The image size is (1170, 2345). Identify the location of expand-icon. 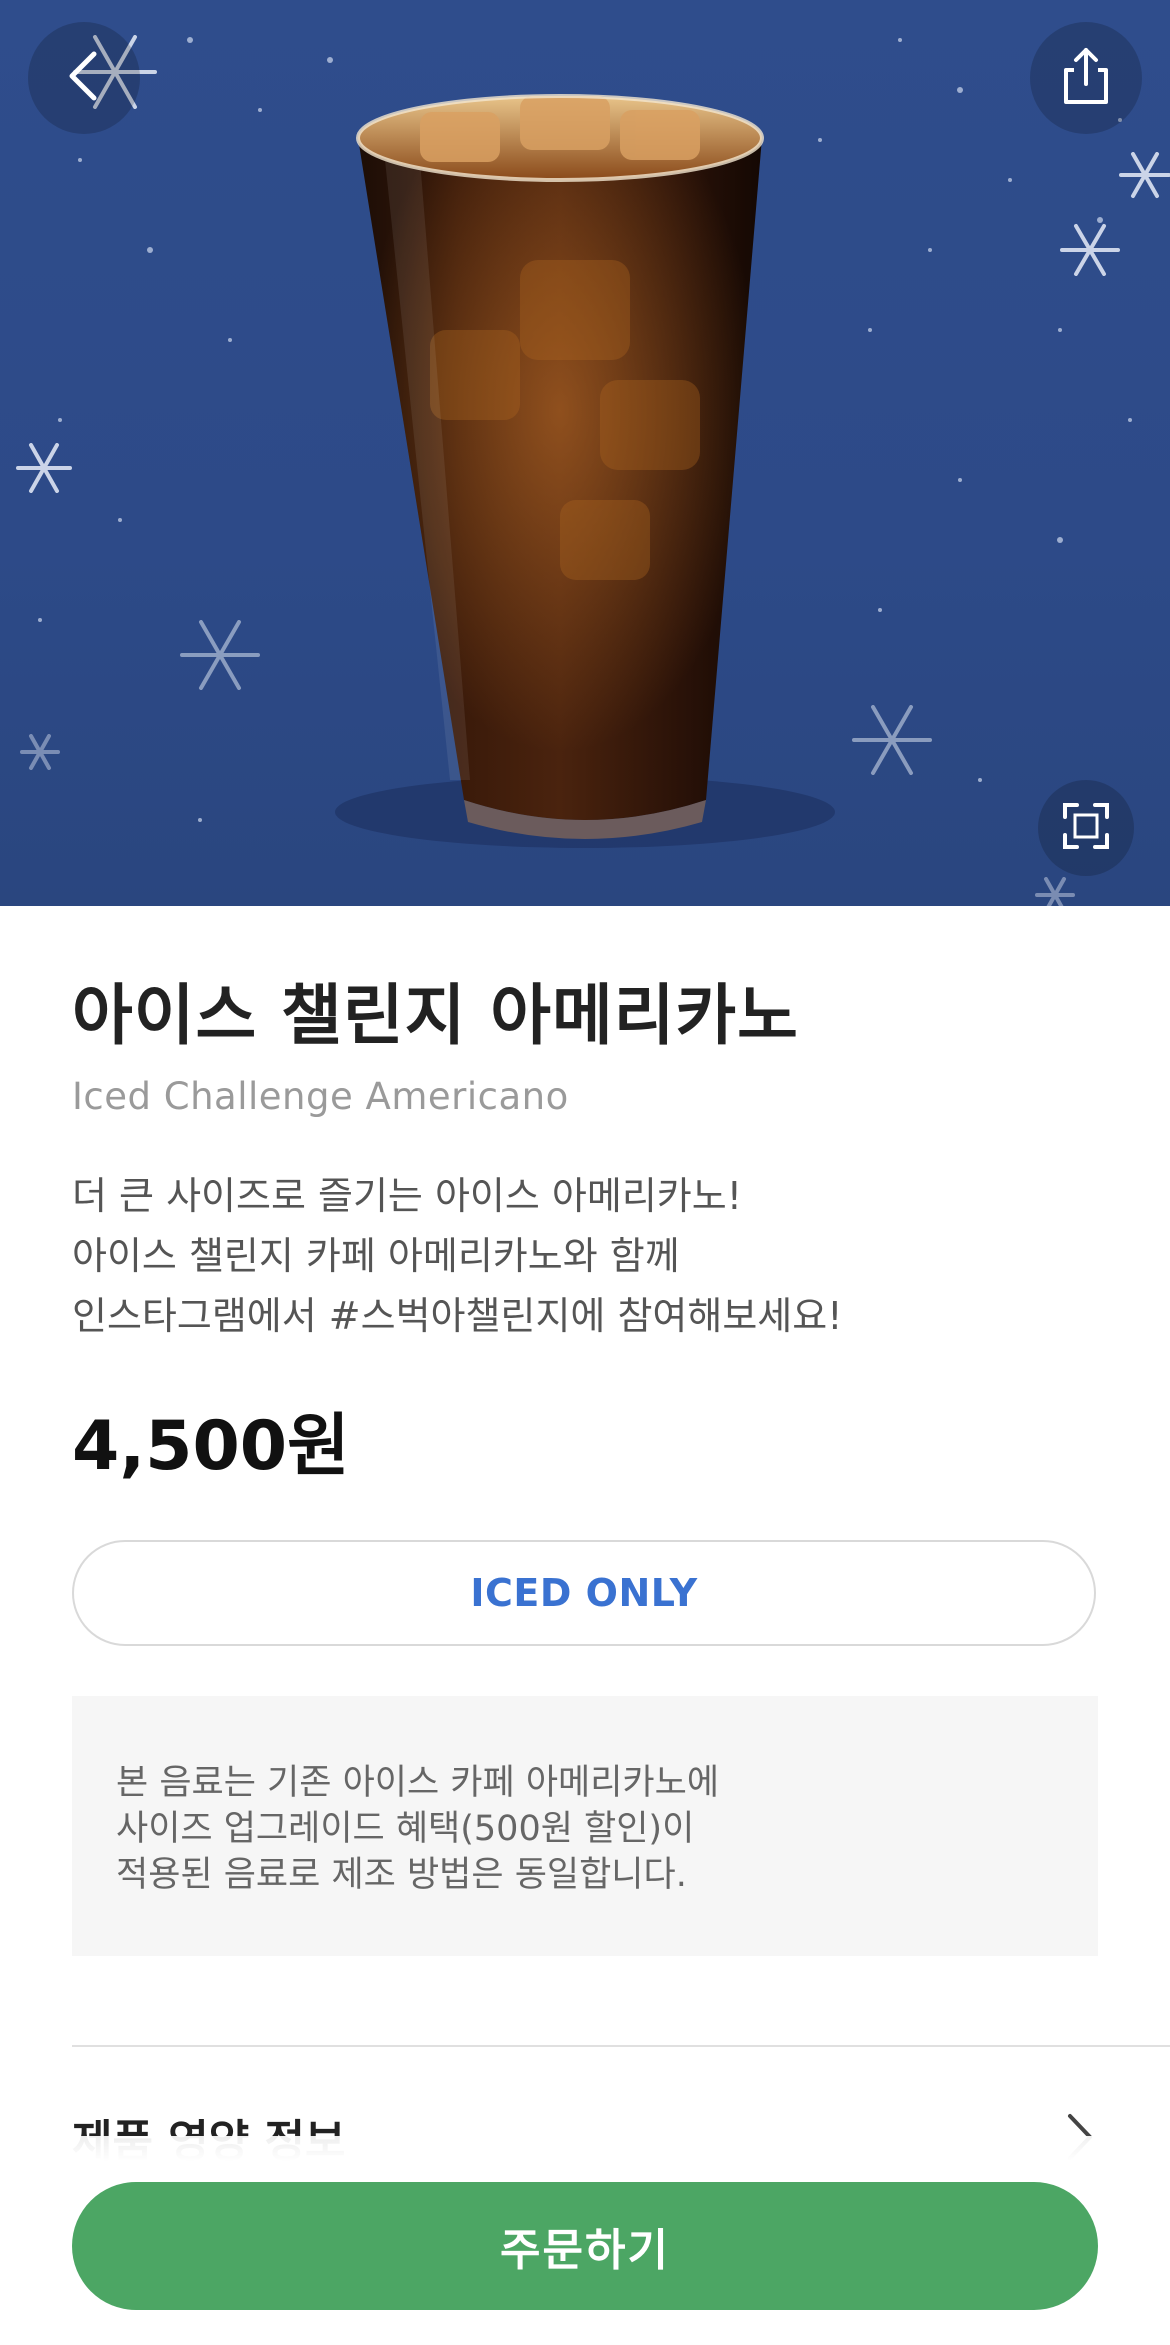
(1086, 828).